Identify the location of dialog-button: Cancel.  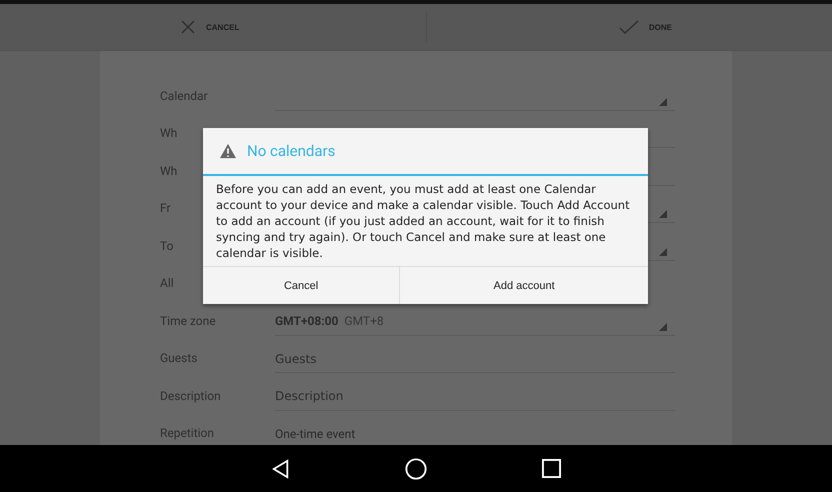
(301, 285).